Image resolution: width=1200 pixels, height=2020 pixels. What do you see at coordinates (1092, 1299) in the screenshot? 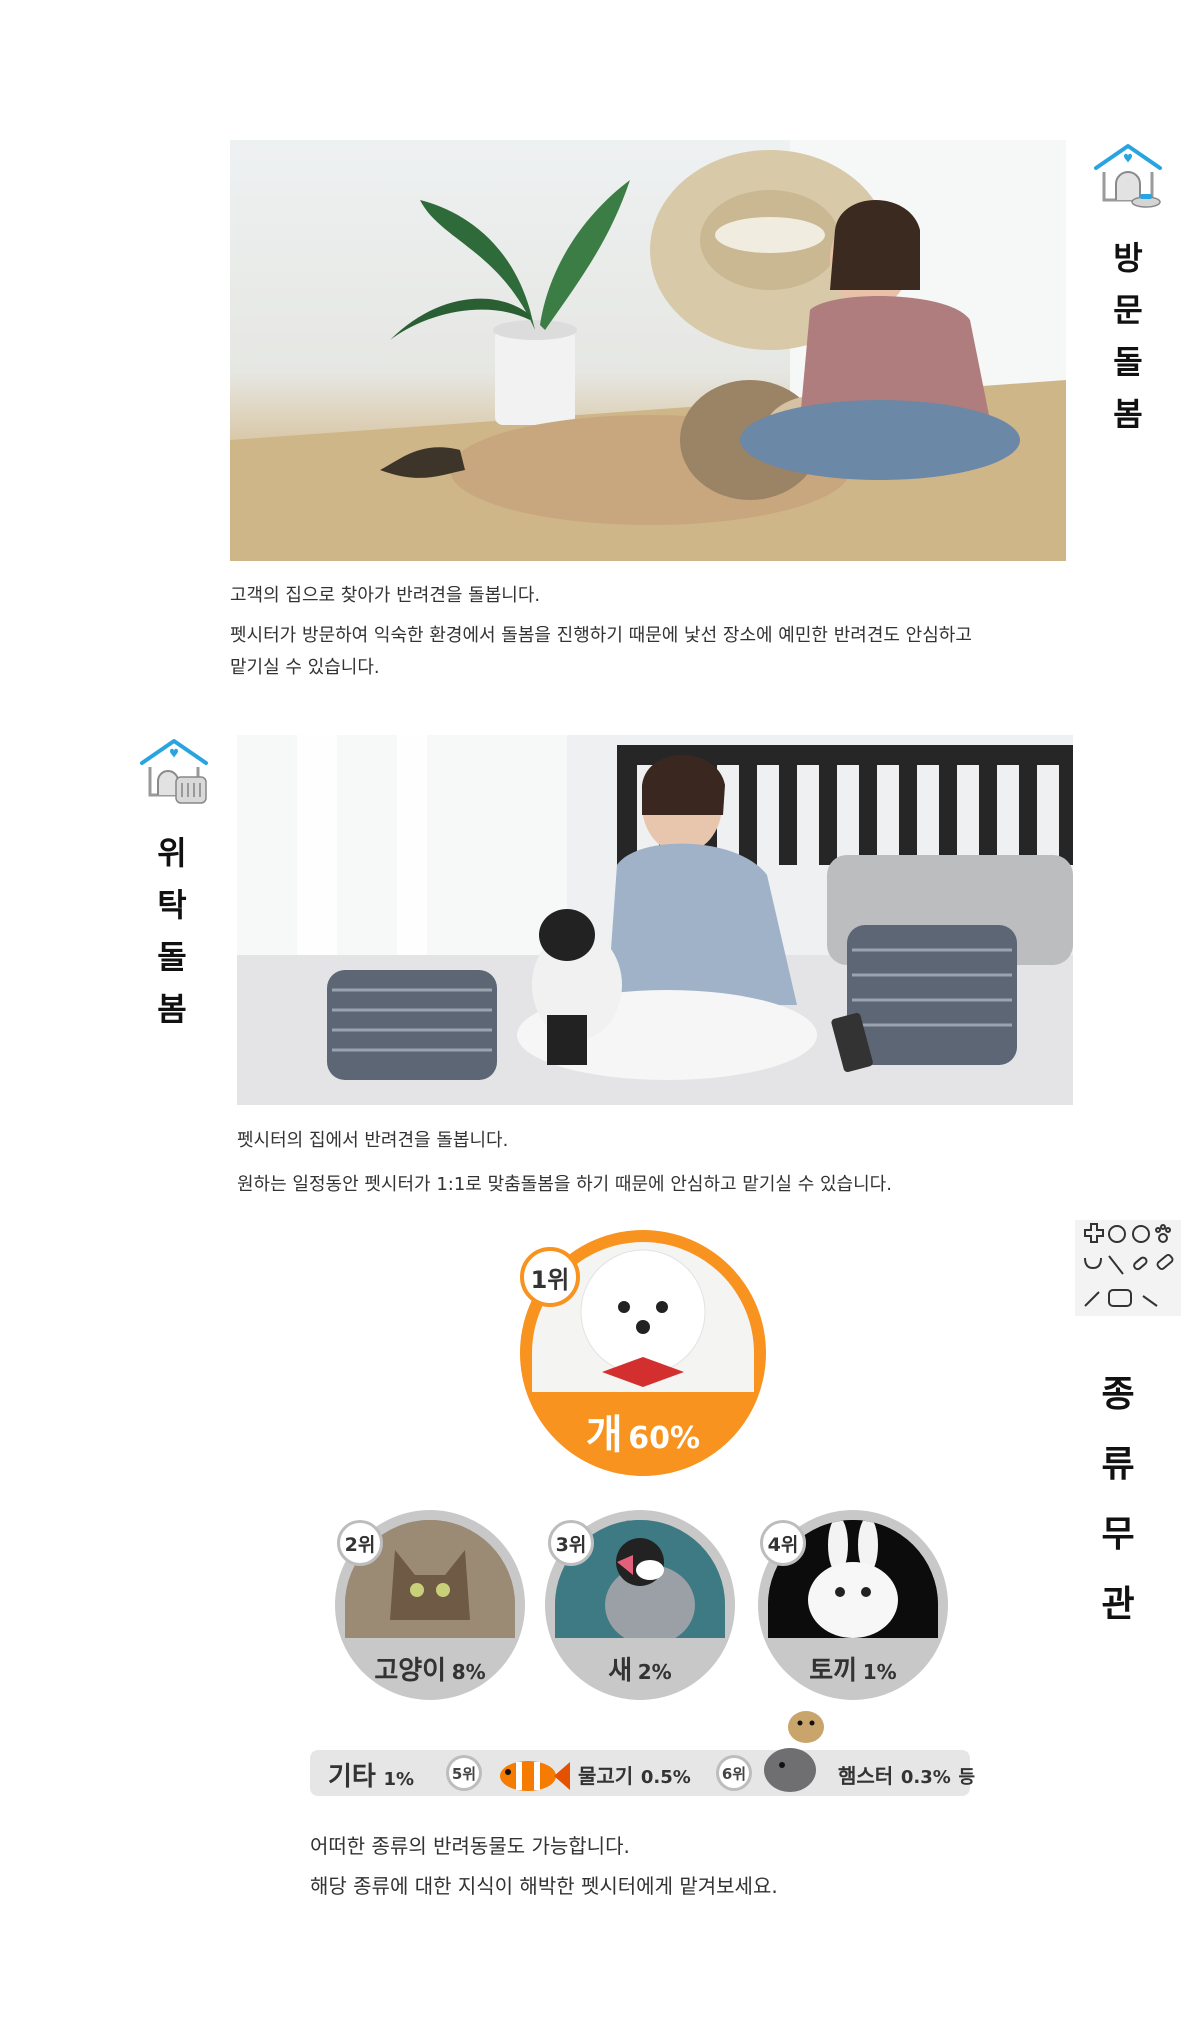
I see `fish-food-icon` at bounding box center [1092, 1299].